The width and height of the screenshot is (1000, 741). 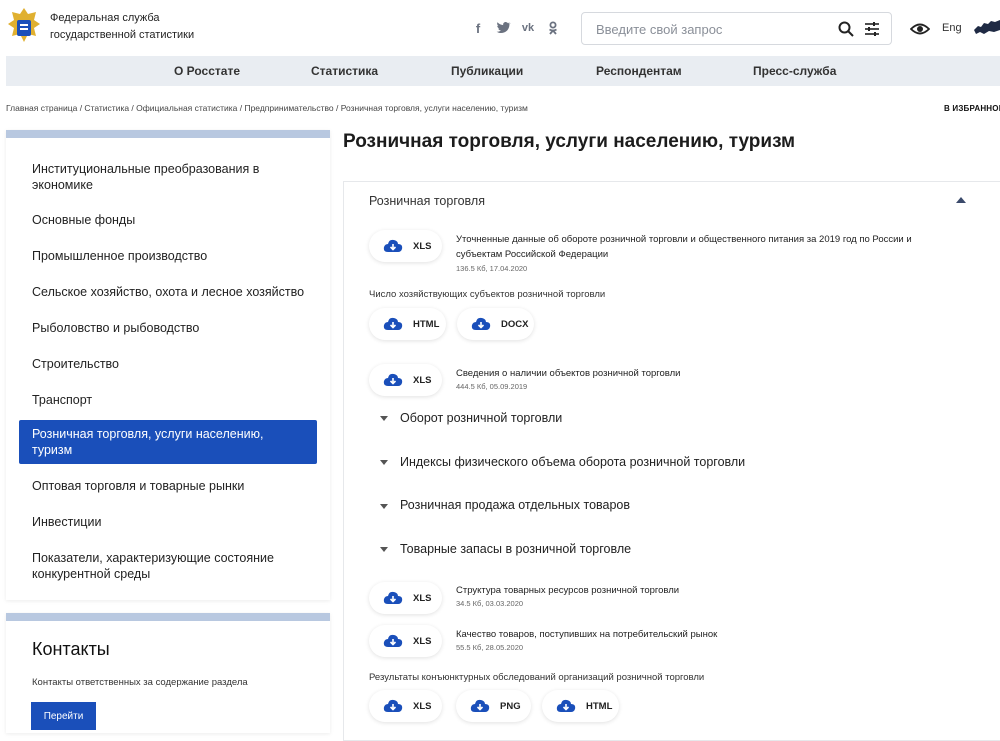 What do you see at coordinates (872, 29) in the screenshot?
I see `filter-settings-icon` at bounding box center [872, 29].